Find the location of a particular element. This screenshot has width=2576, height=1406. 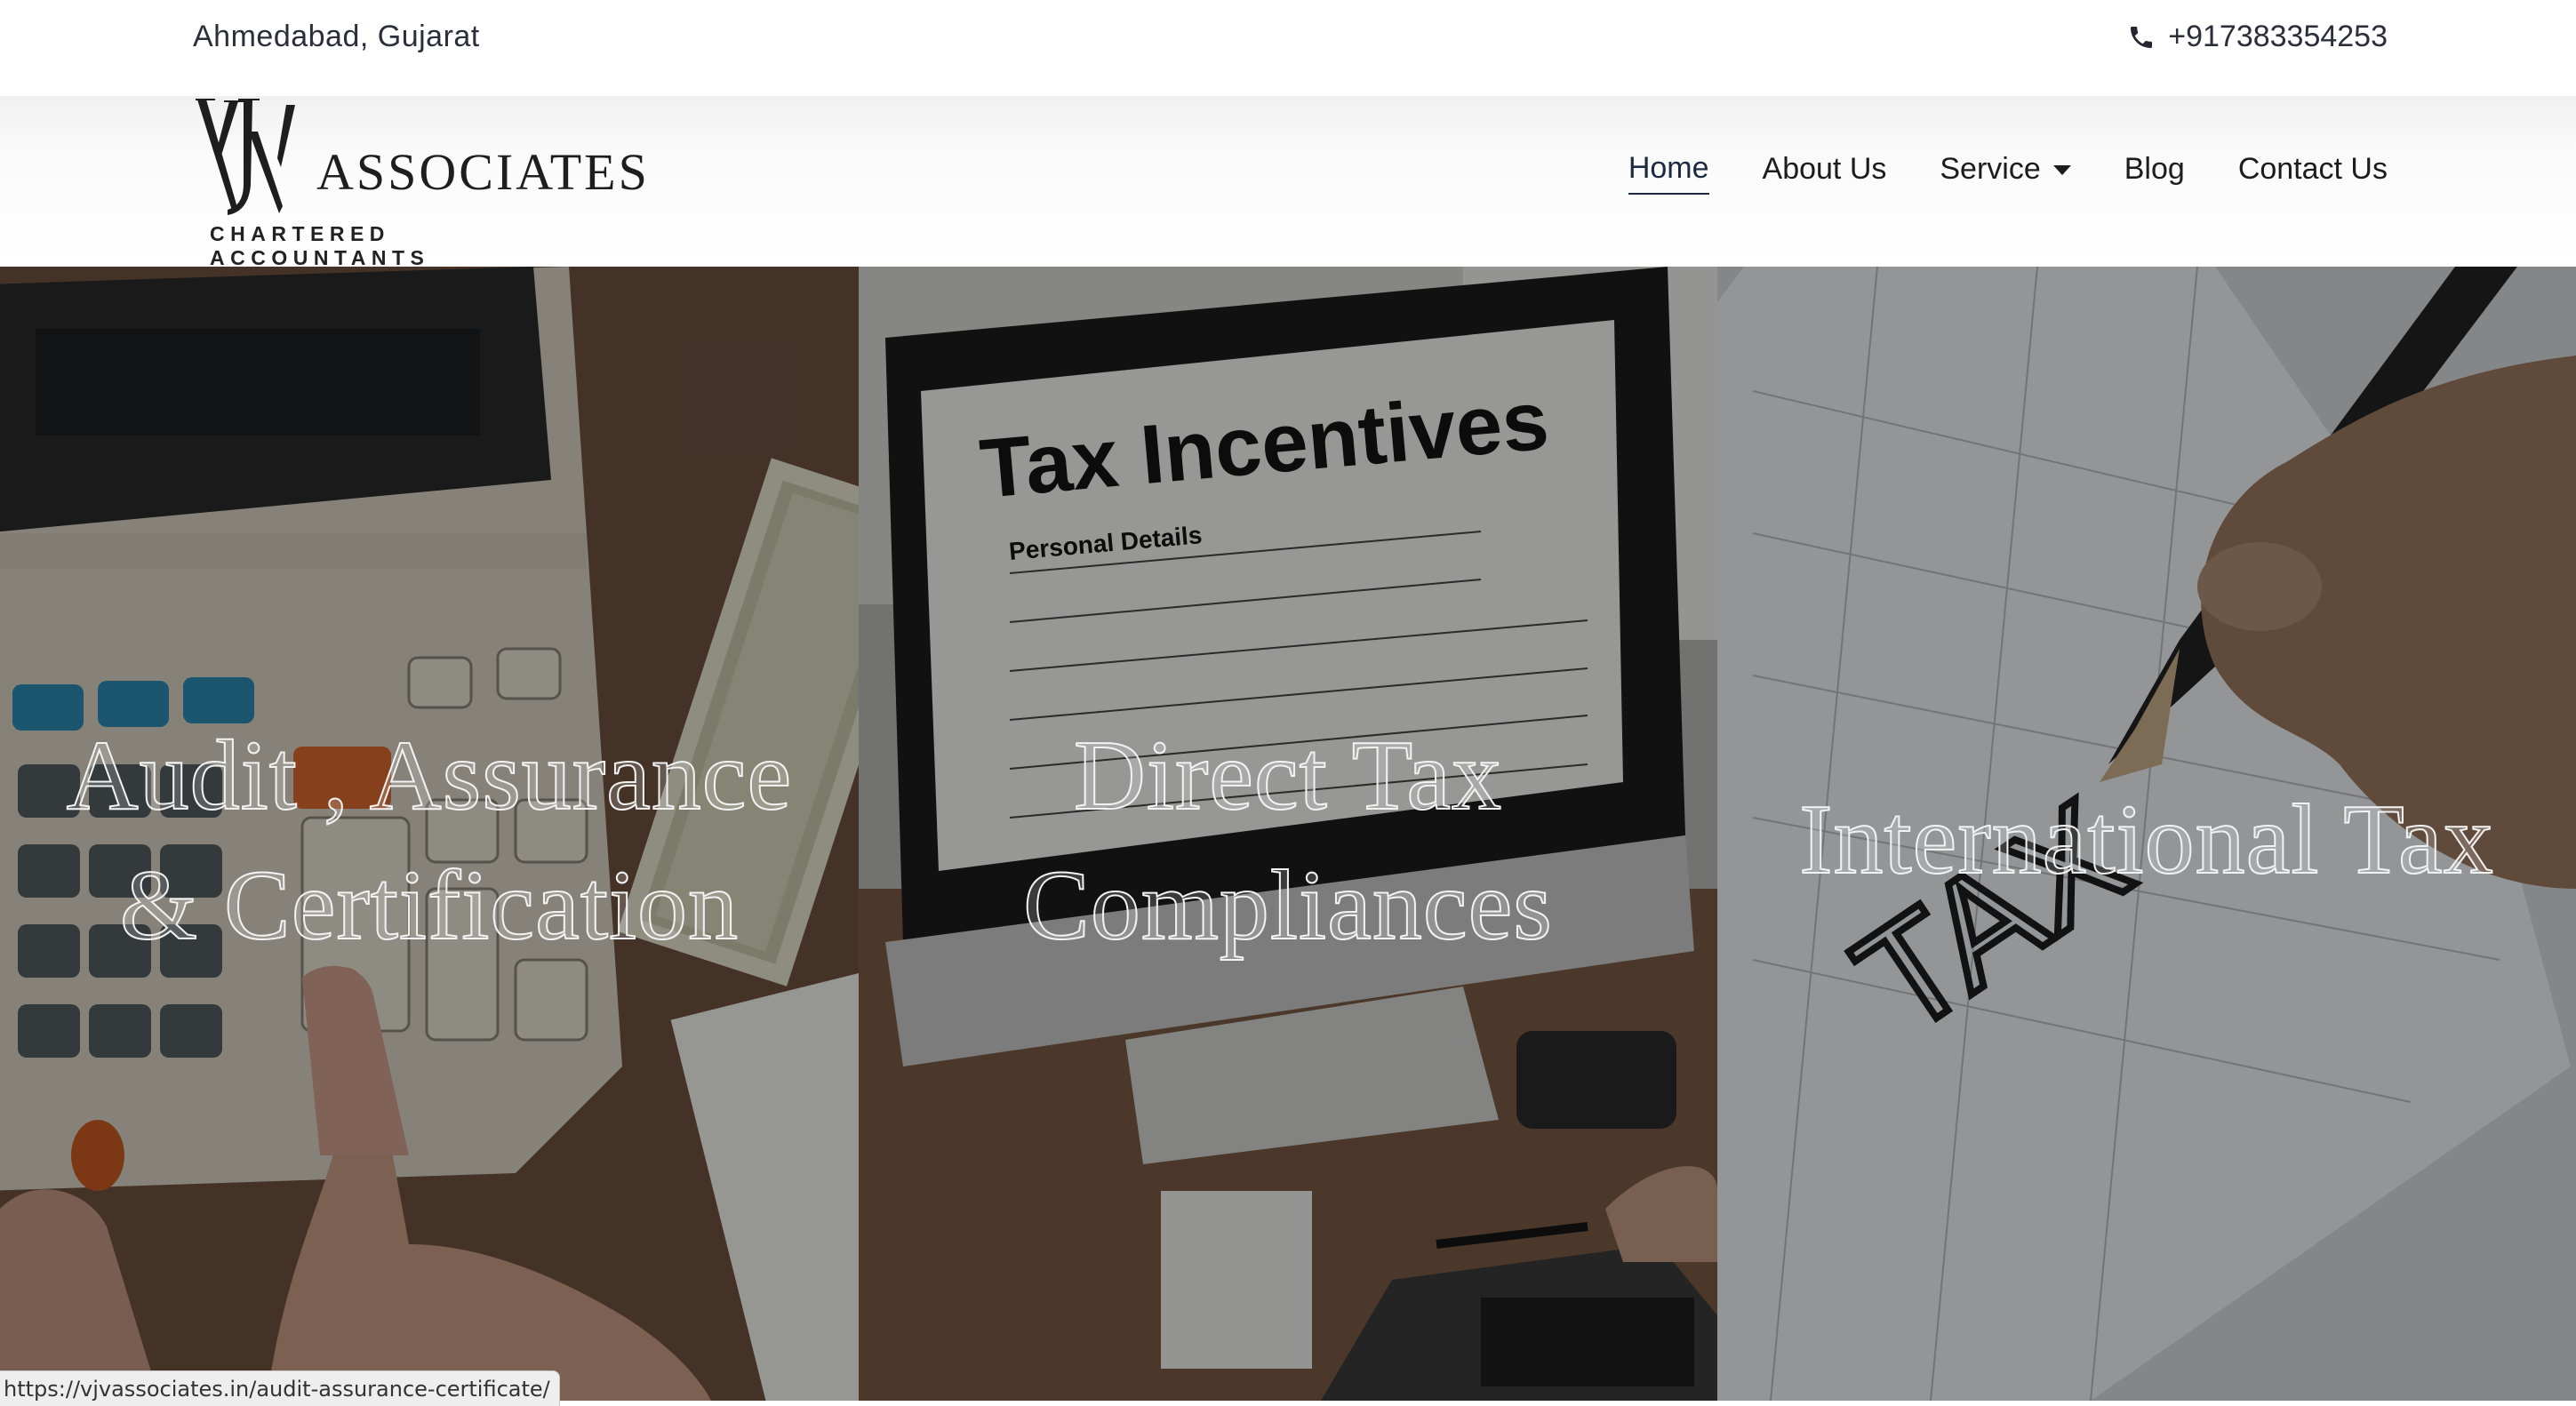

logo-wordmark: ASSOCIATES is located at coordinates (483, 172).